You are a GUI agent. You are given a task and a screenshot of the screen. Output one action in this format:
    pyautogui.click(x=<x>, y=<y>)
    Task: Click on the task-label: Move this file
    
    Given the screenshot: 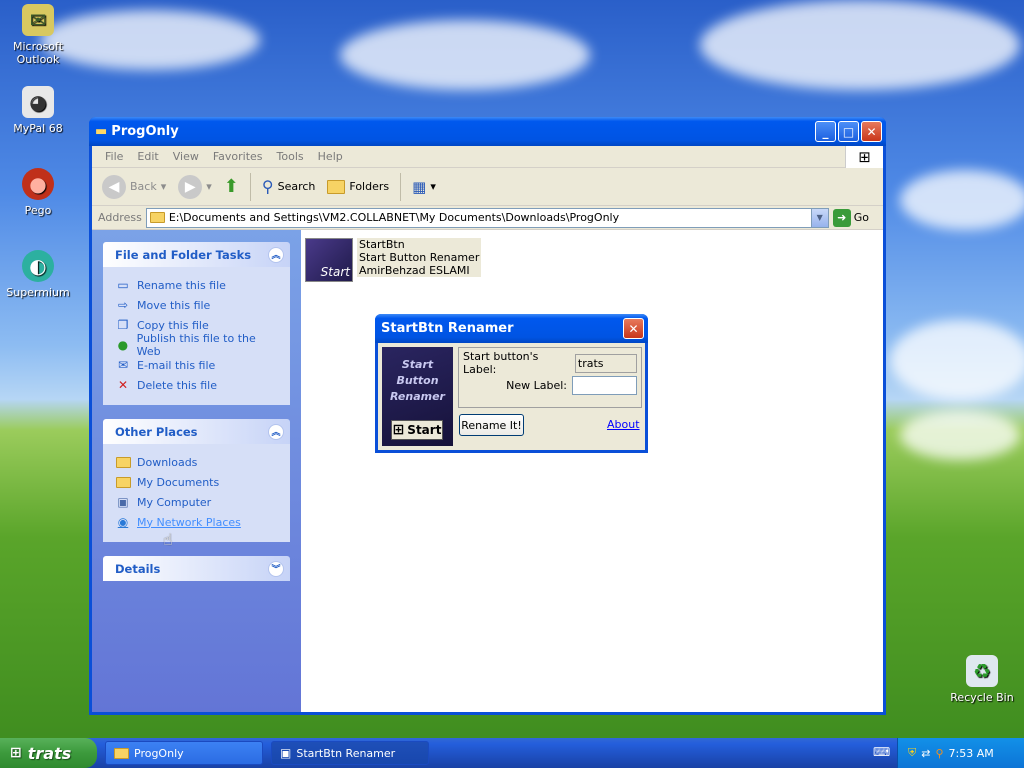 What is the action you would take?
    pyautogui.click(x=174, y=305)
    